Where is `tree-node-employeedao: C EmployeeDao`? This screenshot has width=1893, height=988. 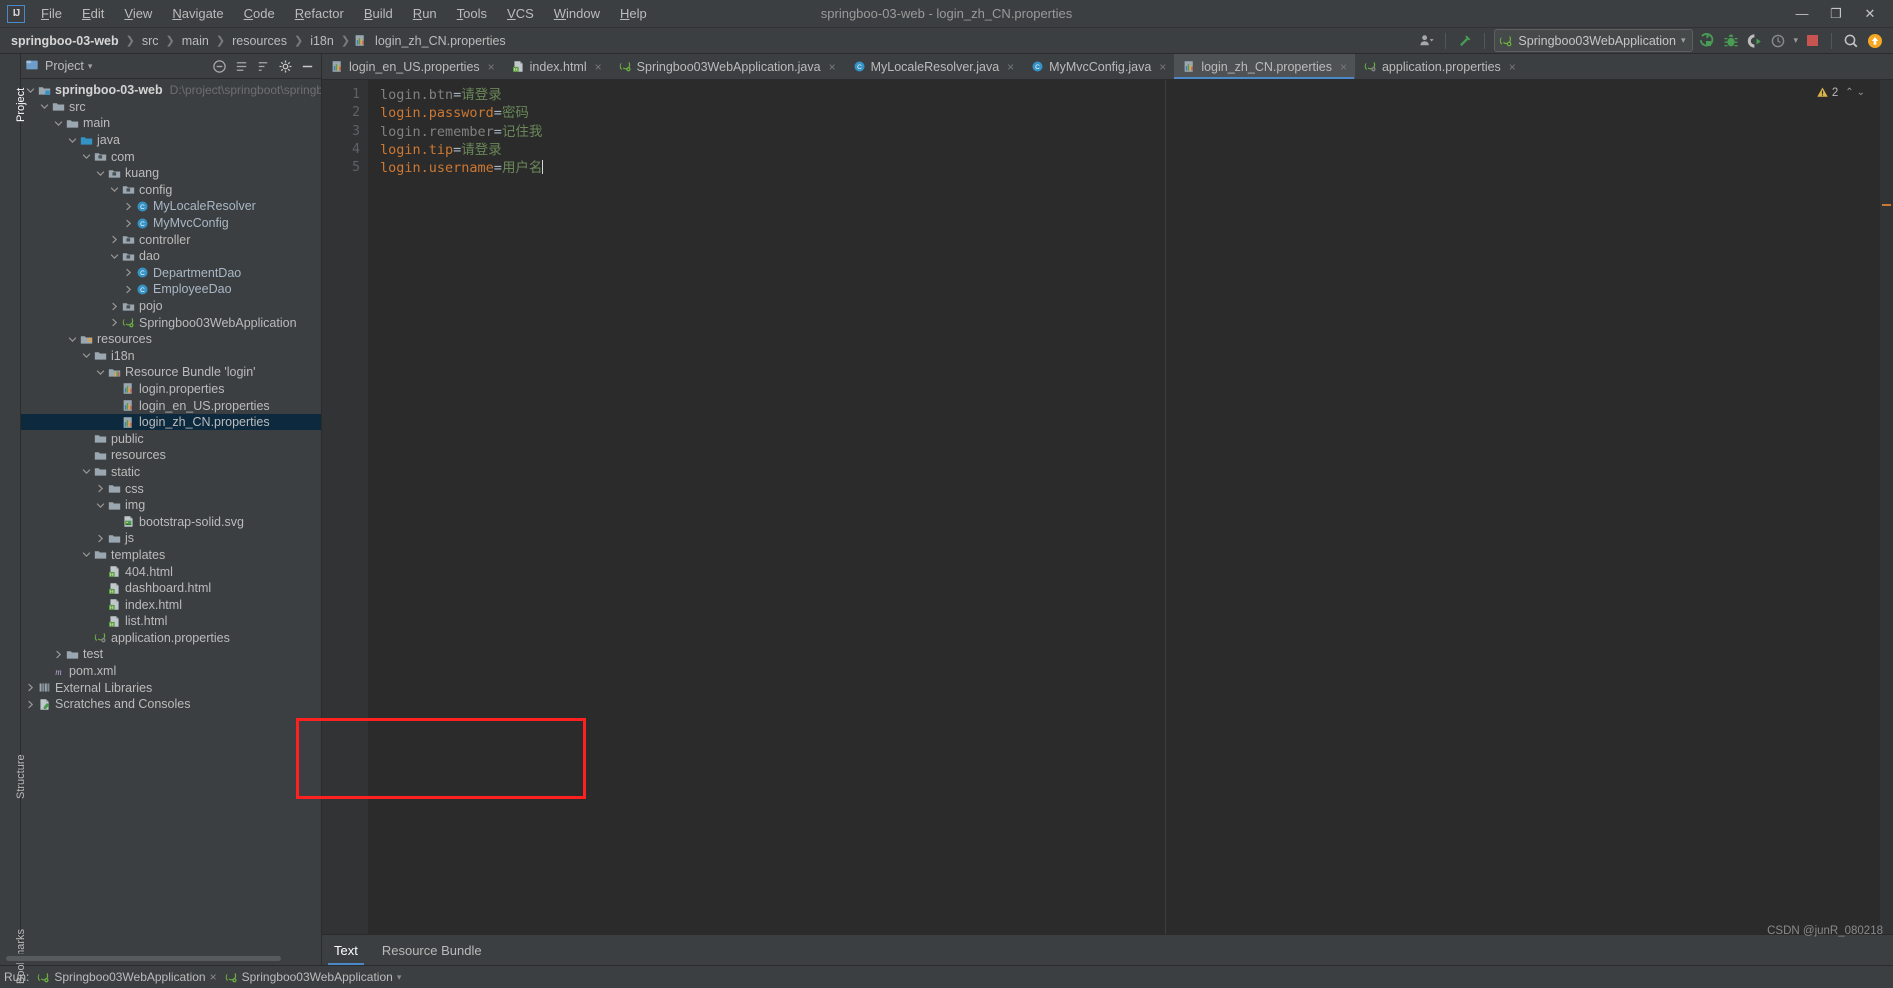 tree-node-employeedao: C EmployeeDao is located at coordinates (171, 289).